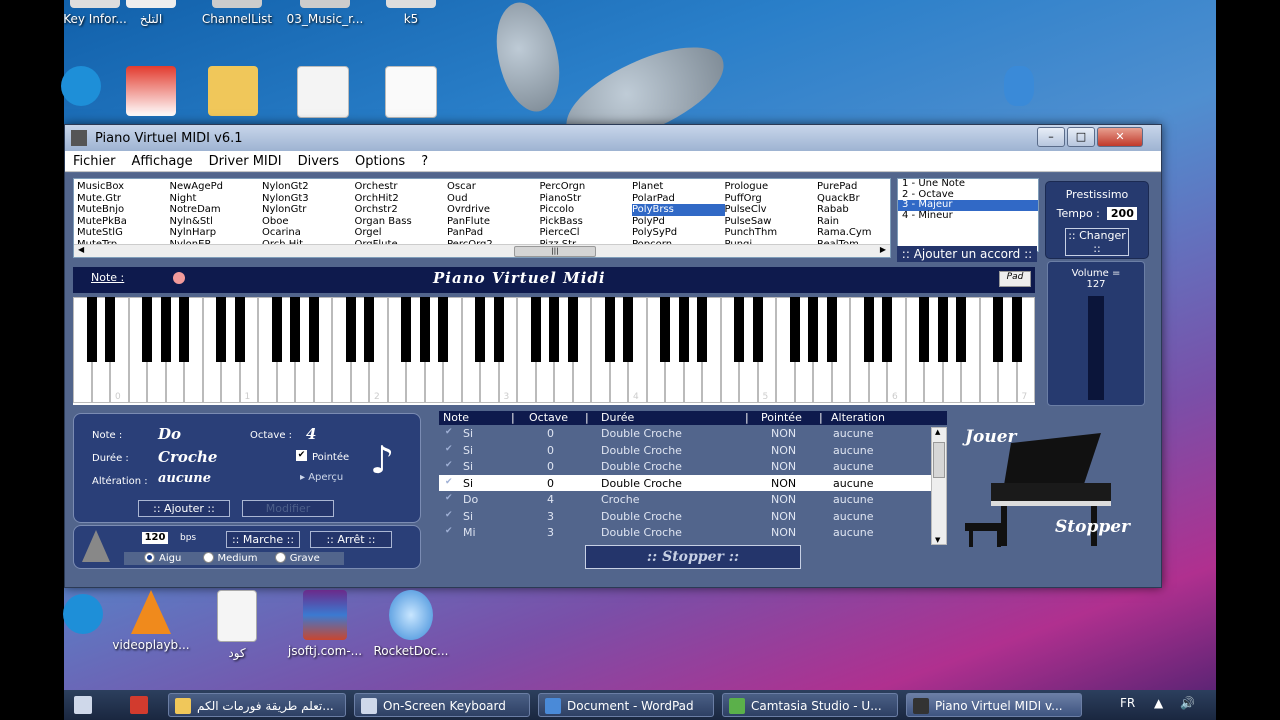 Image resolution: width=1280 pixels, height=720 pixels. Describe the element at coordinates (586, 222) in the screenshot. I see `instrument-item: PickBass` at that location.